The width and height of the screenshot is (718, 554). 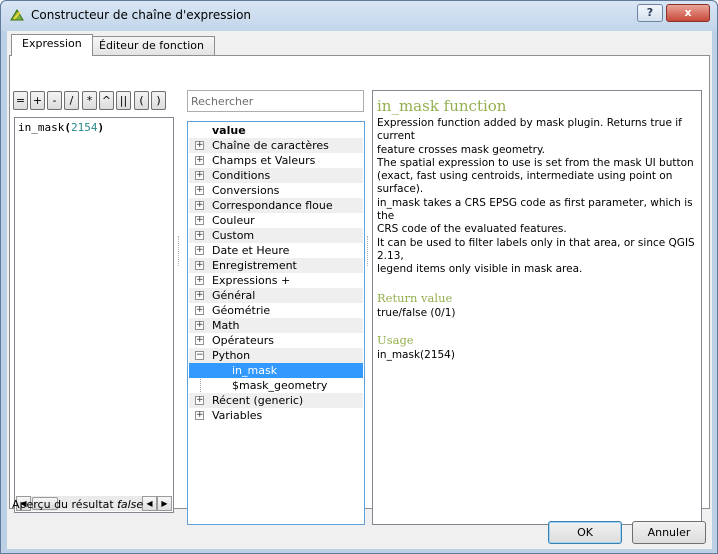 I want to click on tab-expression: Expression, so click(x=52, y=45).